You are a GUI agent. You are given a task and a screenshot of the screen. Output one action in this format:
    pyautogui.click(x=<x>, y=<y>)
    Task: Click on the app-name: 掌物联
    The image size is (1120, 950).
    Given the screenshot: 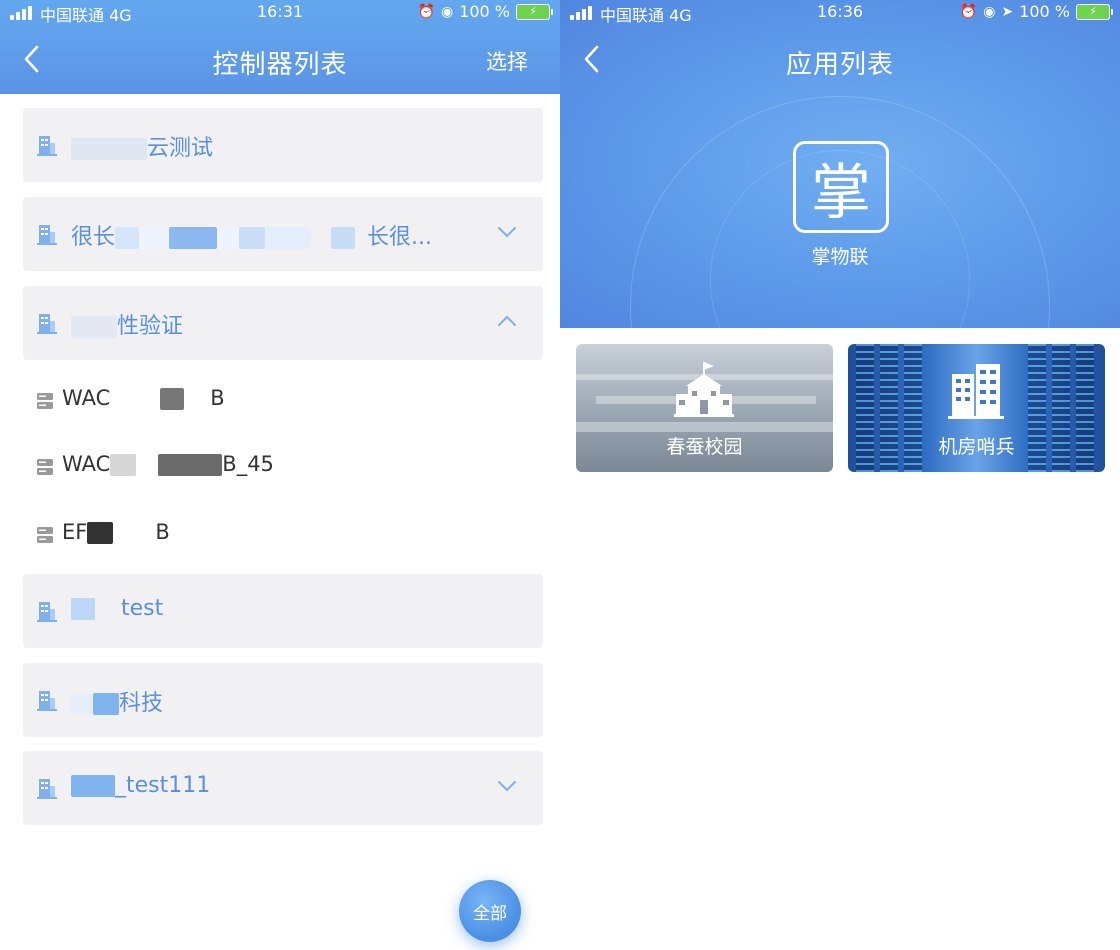 What is the action you would take?
    pyautogui.click(x=840, y=257)
    